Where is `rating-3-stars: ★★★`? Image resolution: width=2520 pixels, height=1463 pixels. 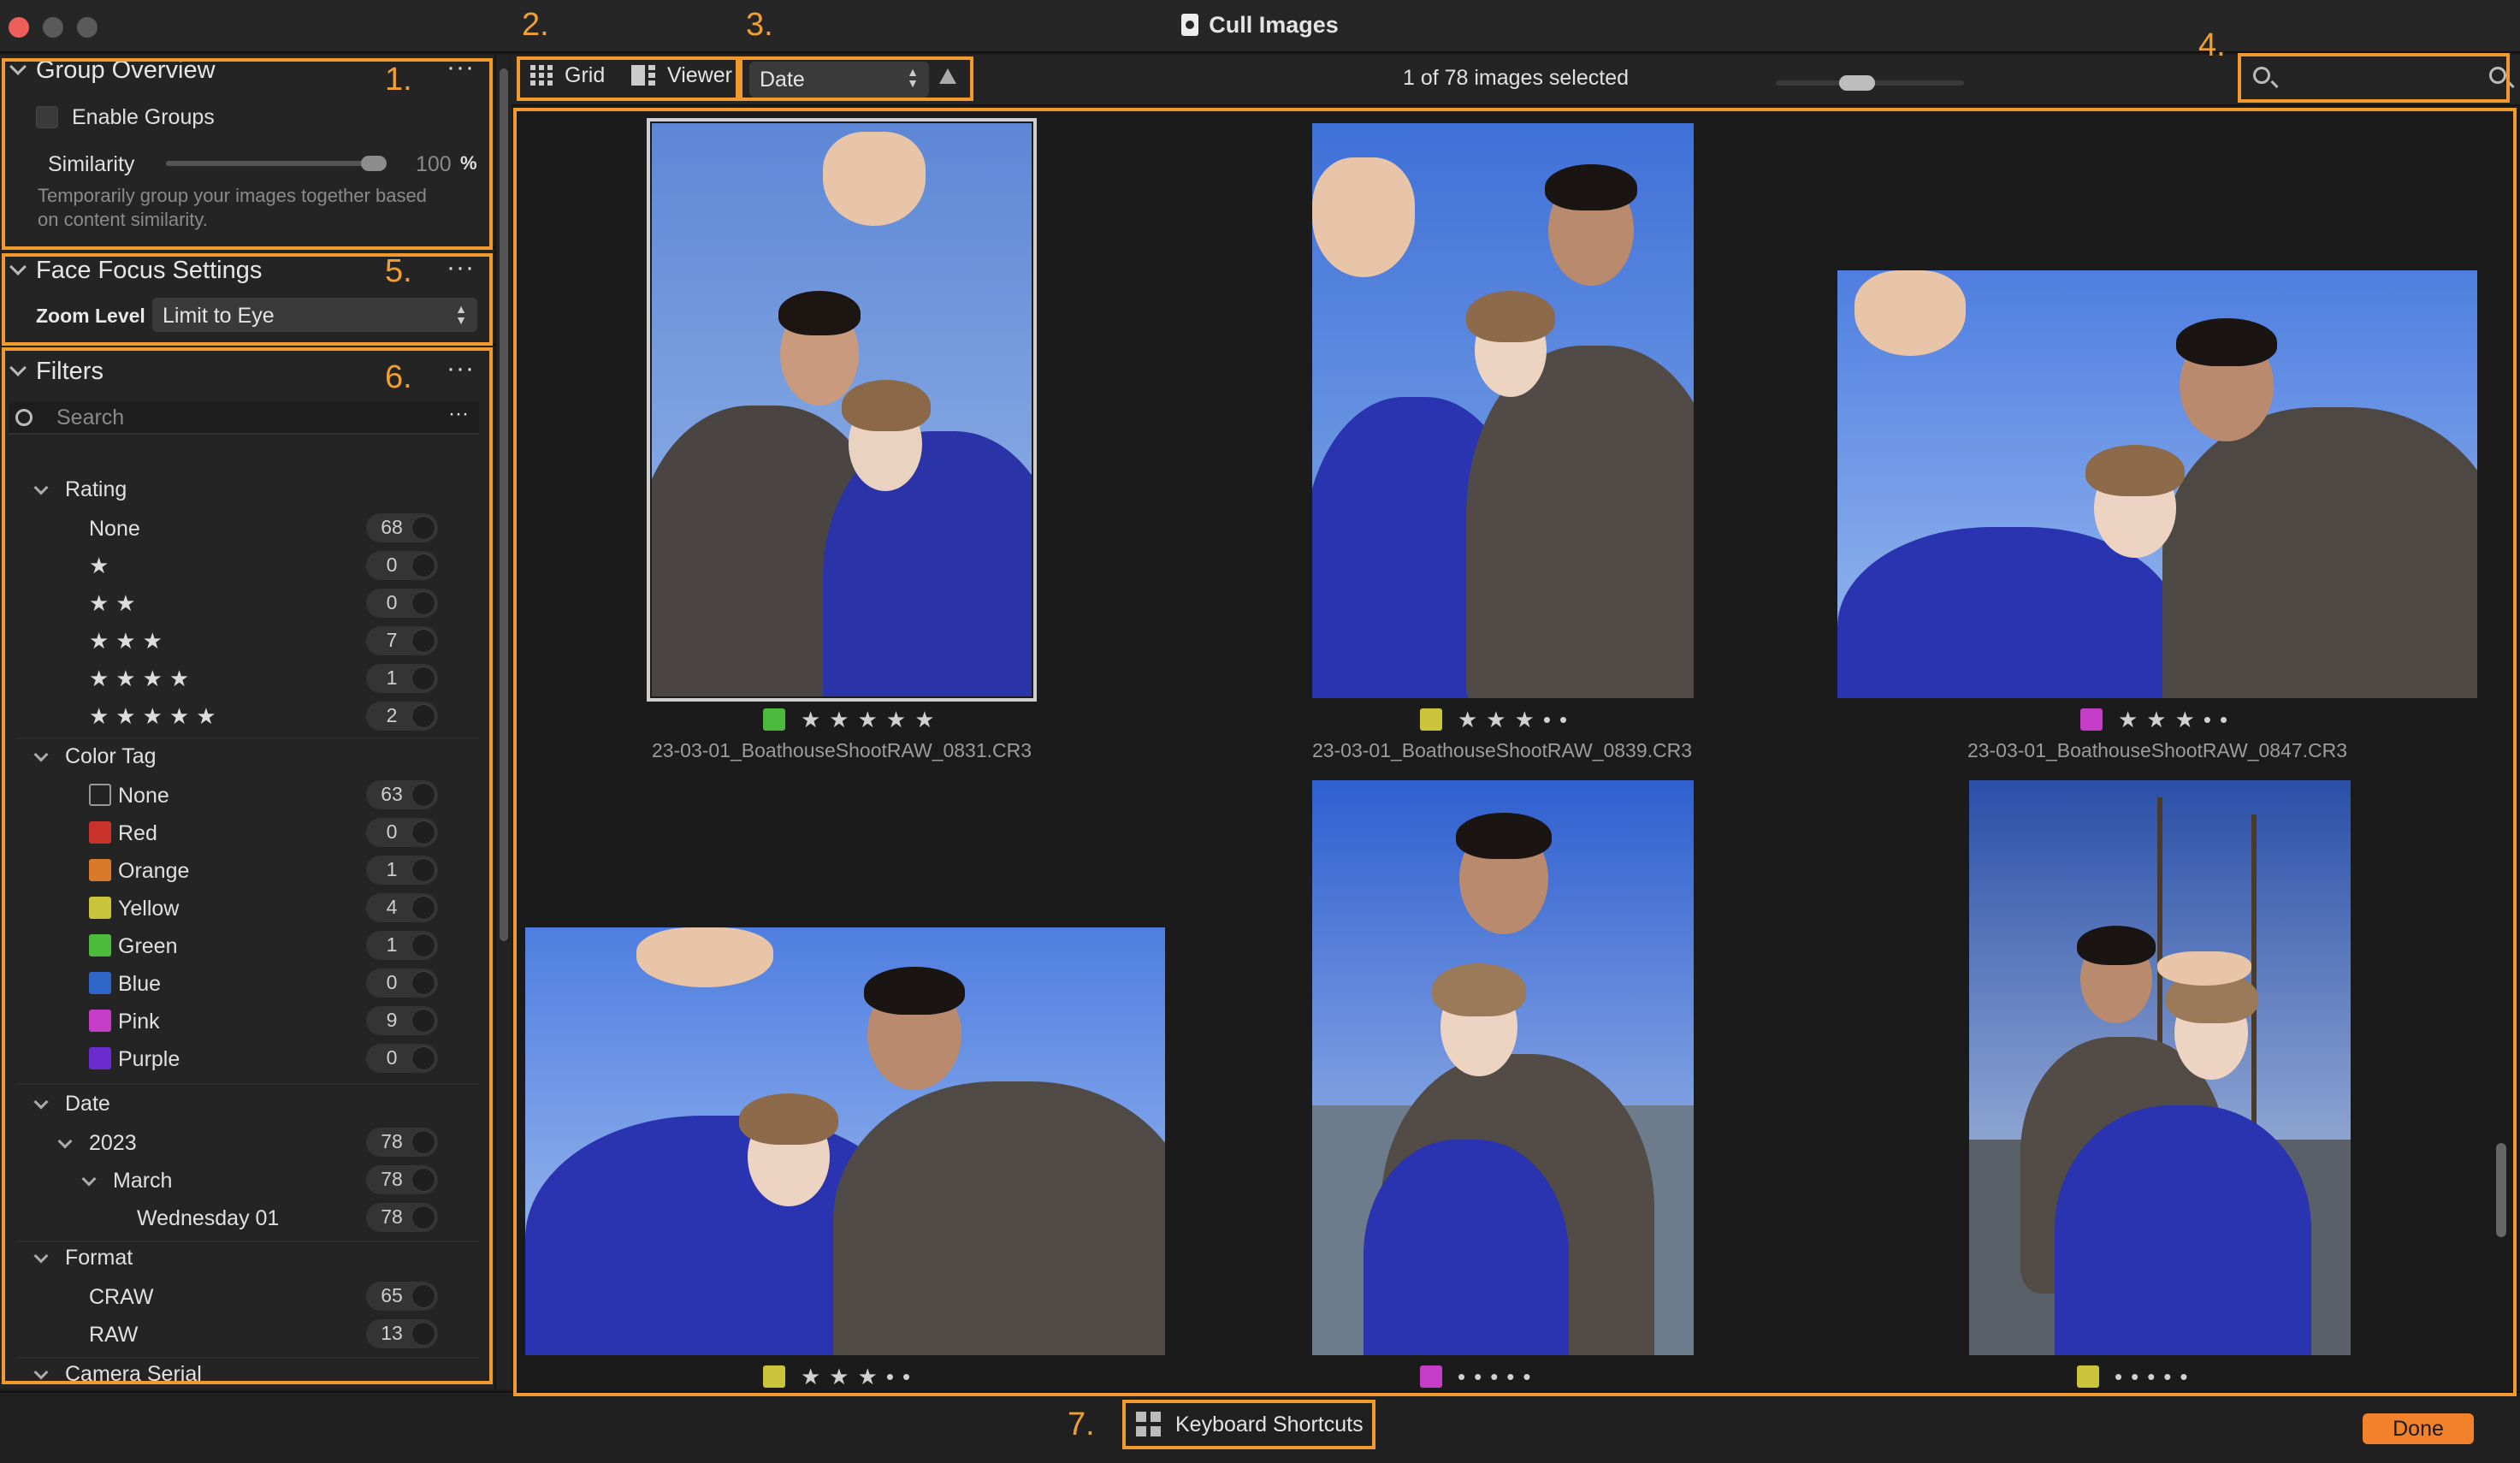
rating-3-stars: ★★★ is located at coordinates (129, 641).